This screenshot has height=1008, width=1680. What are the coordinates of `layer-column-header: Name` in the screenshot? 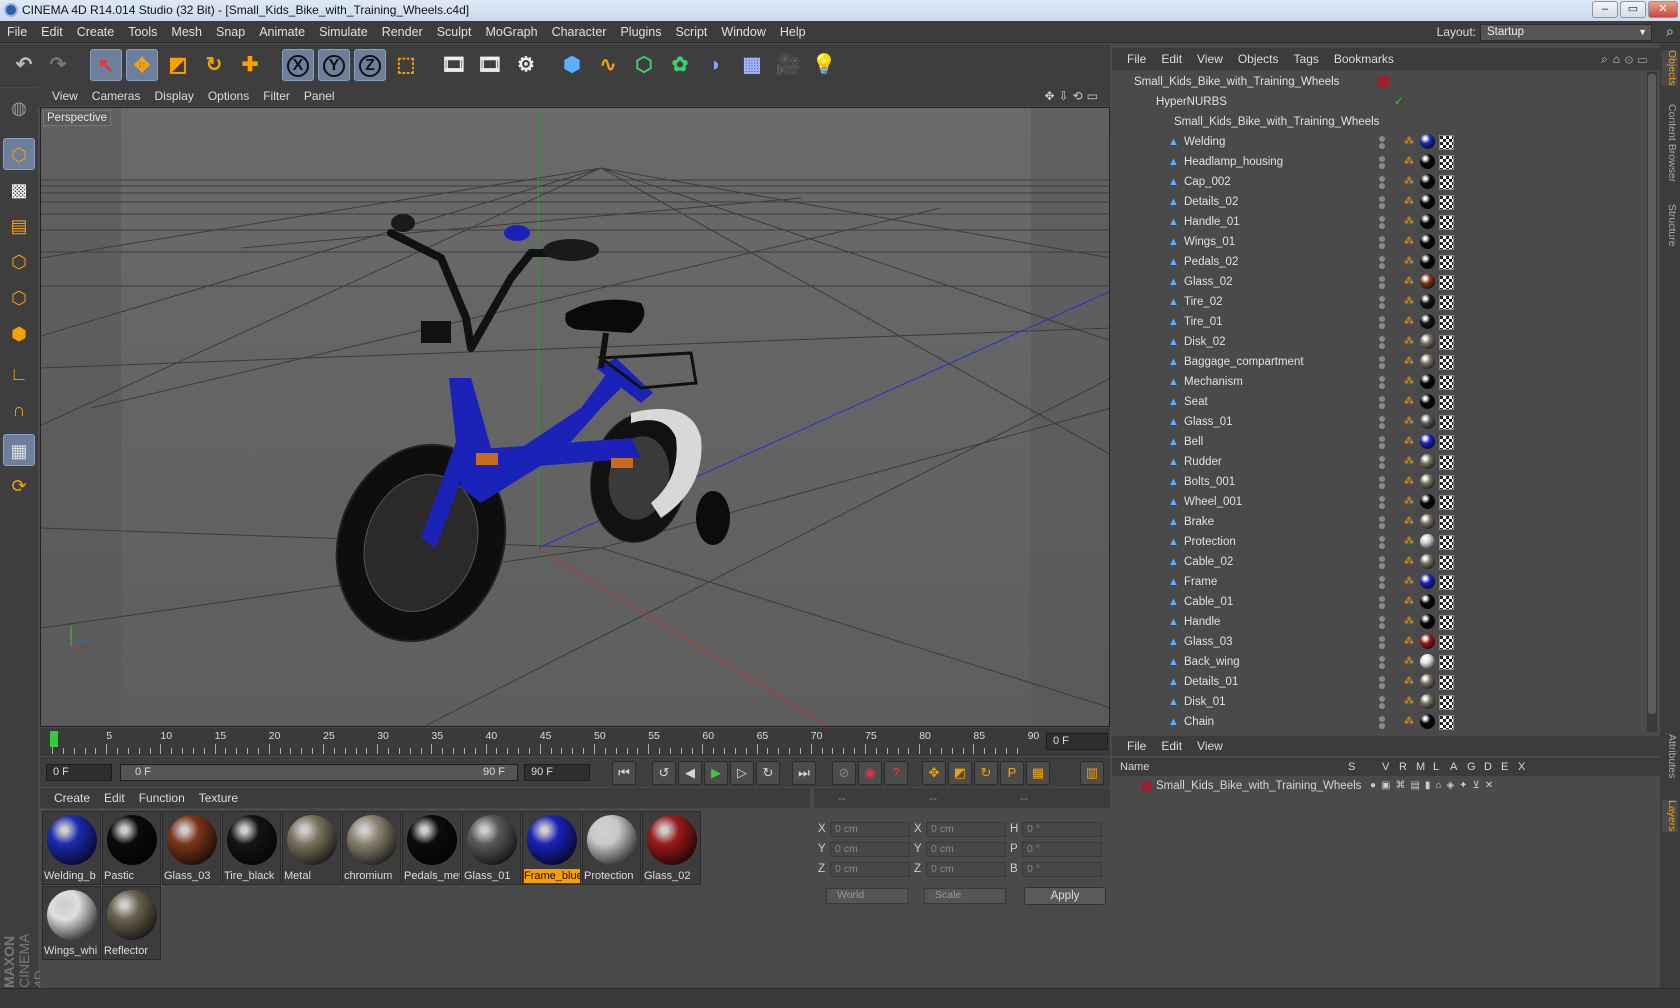 It's located at (1134, 767).